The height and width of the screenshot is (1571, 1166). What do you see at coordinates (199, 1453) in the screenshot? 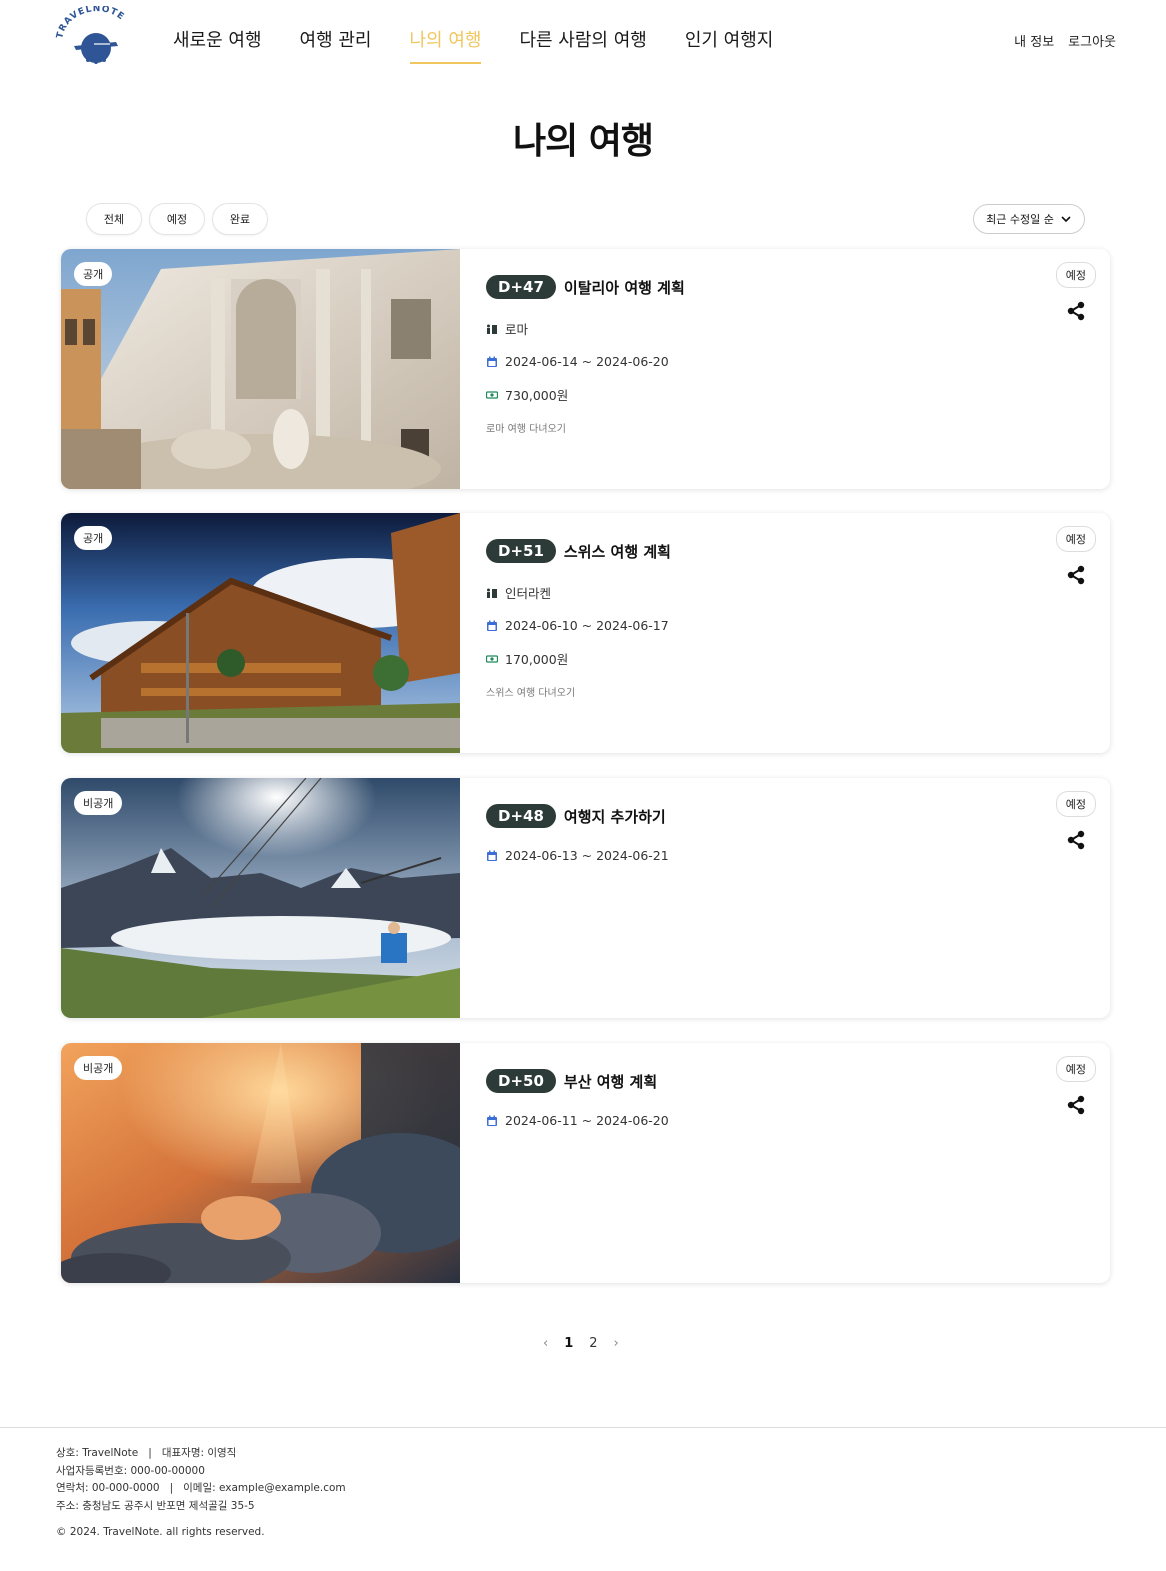
I see `footer-ceo: 대표자명: 이영직` at bounding box center [199, 1453].